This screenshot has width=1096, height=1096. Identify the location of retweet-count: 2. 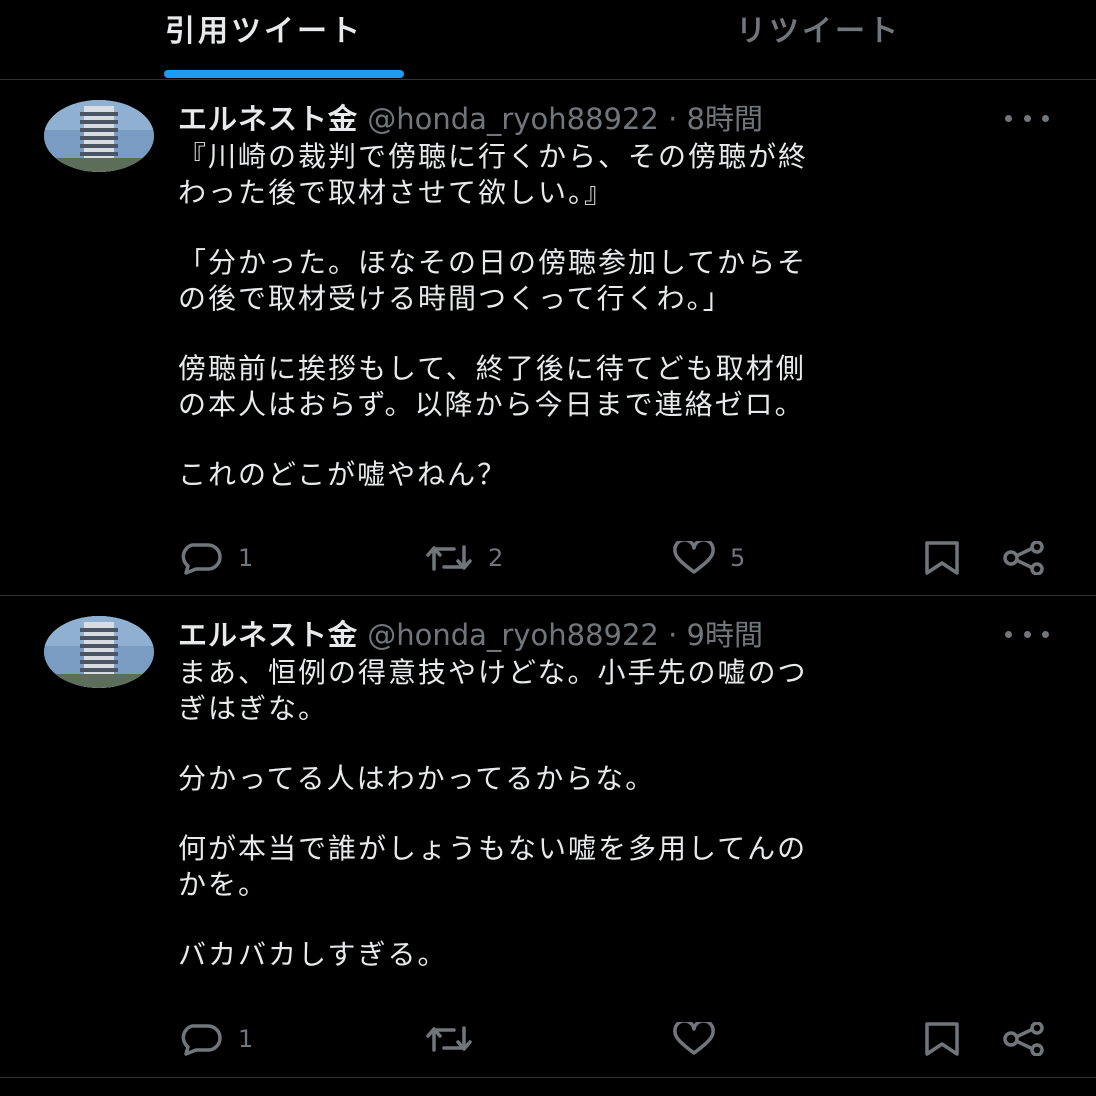
(496, 558).